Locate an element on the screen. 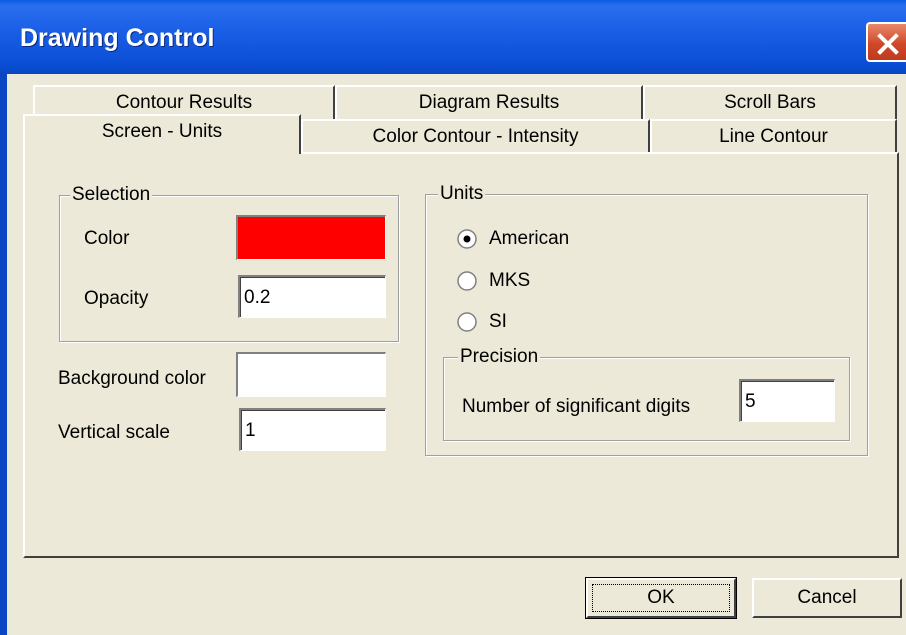 The height and width of the screenshot is (635, 906). tab-line-contour: Line Contour is located at coordinates (773, 137).